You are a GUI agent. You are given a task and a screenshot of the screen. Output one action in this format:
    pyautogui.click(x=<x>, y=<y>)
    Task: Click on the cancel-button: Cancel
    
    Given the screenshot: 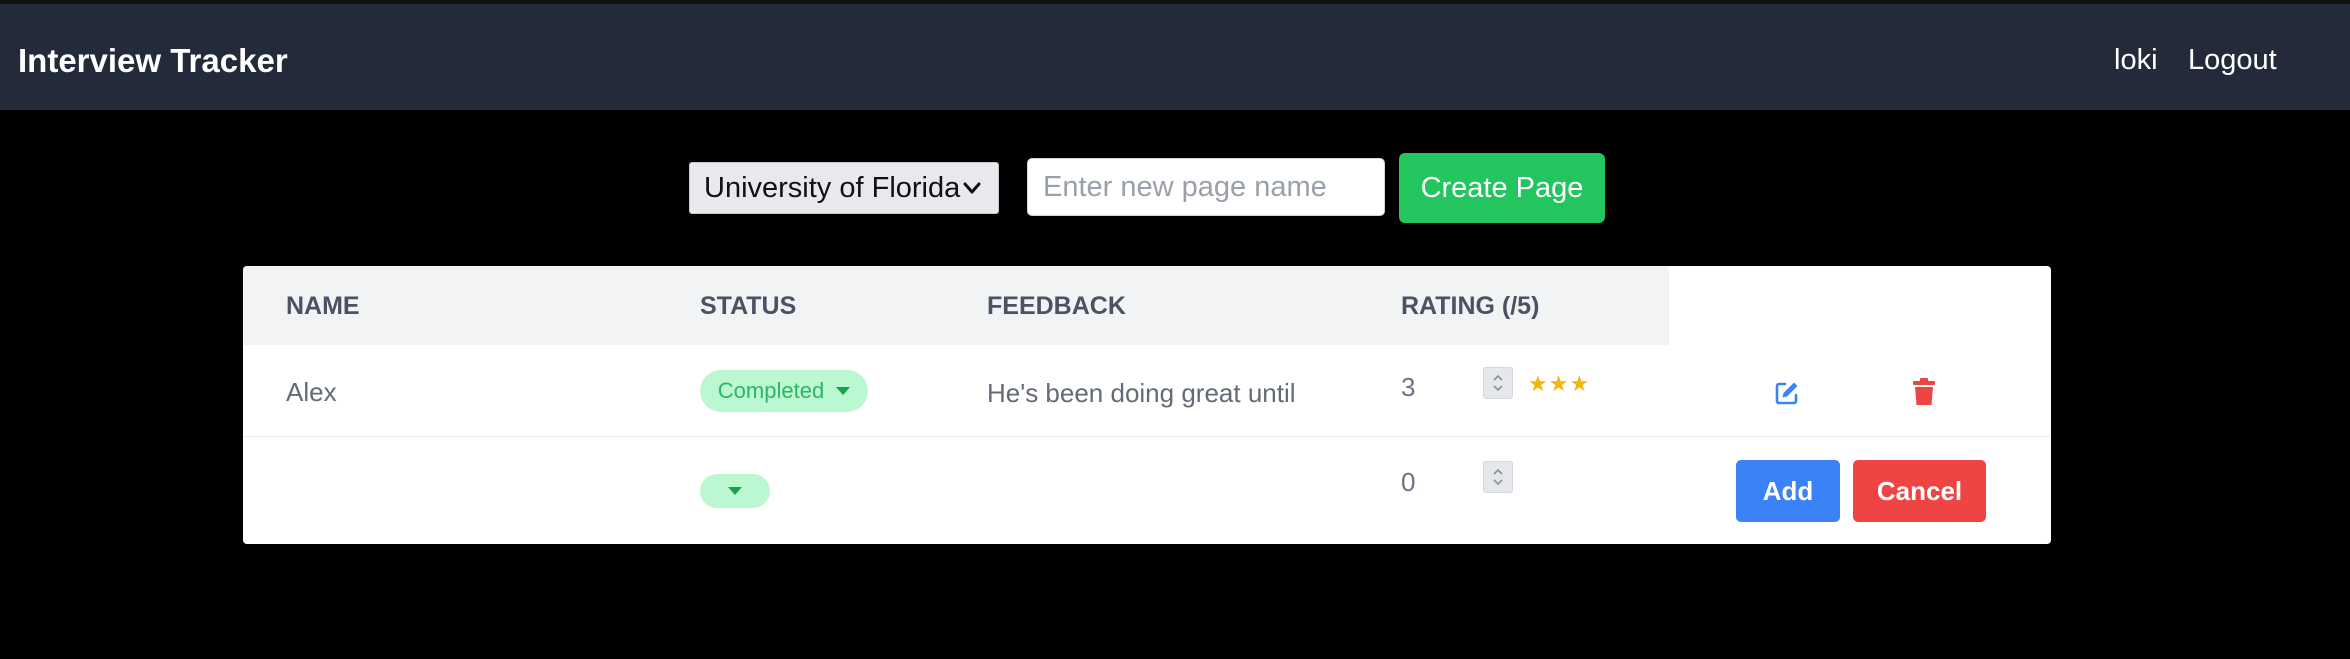 What is the action you would take?
    pyautogui.click(x=1919, y=491)
    